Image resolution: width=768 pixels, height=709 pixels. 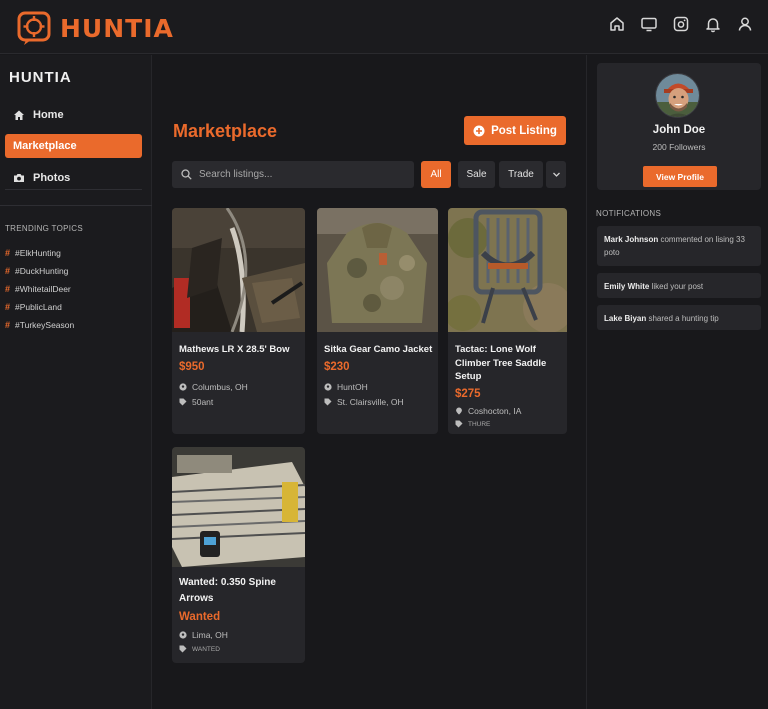 What do you see at coordinates (629, 213) in the screenshot?
I see `notifications-title: NOTIFICATIONS` at bounding box center [629, 213].